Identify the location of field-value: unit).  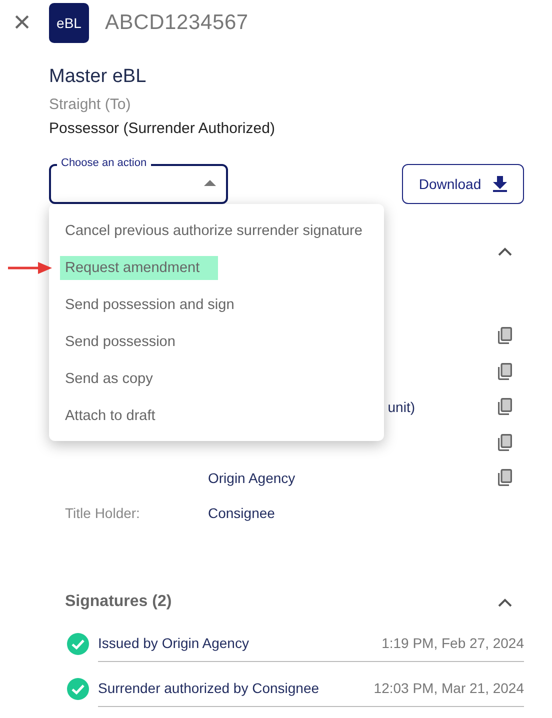
(401, 406).